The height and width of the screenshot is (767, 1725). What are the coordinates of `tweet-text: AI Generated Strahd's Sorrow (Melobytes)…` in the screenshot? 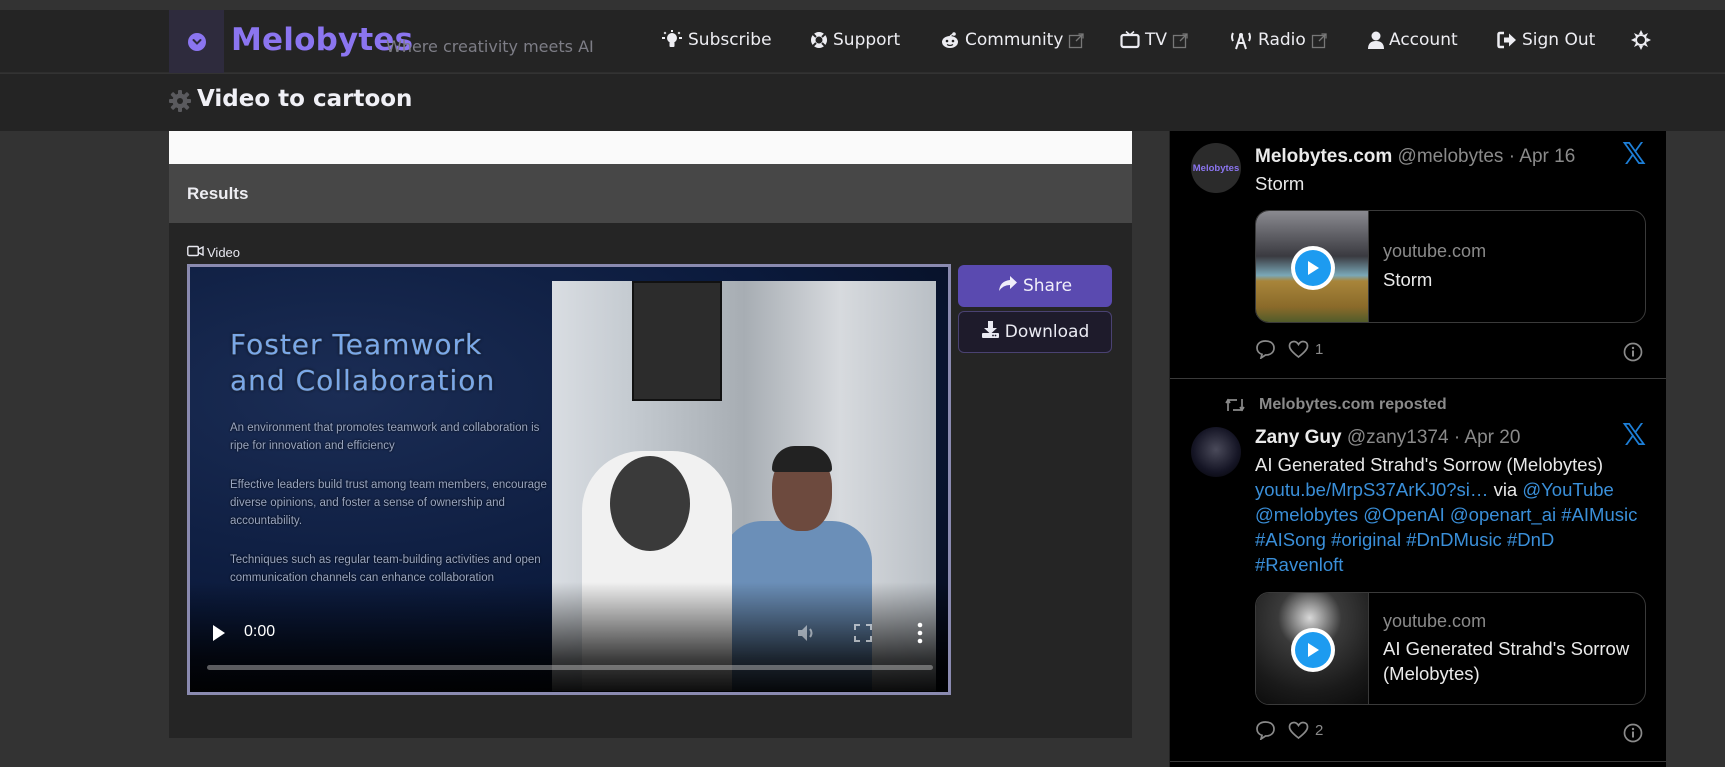 It's located at (1455, 514).